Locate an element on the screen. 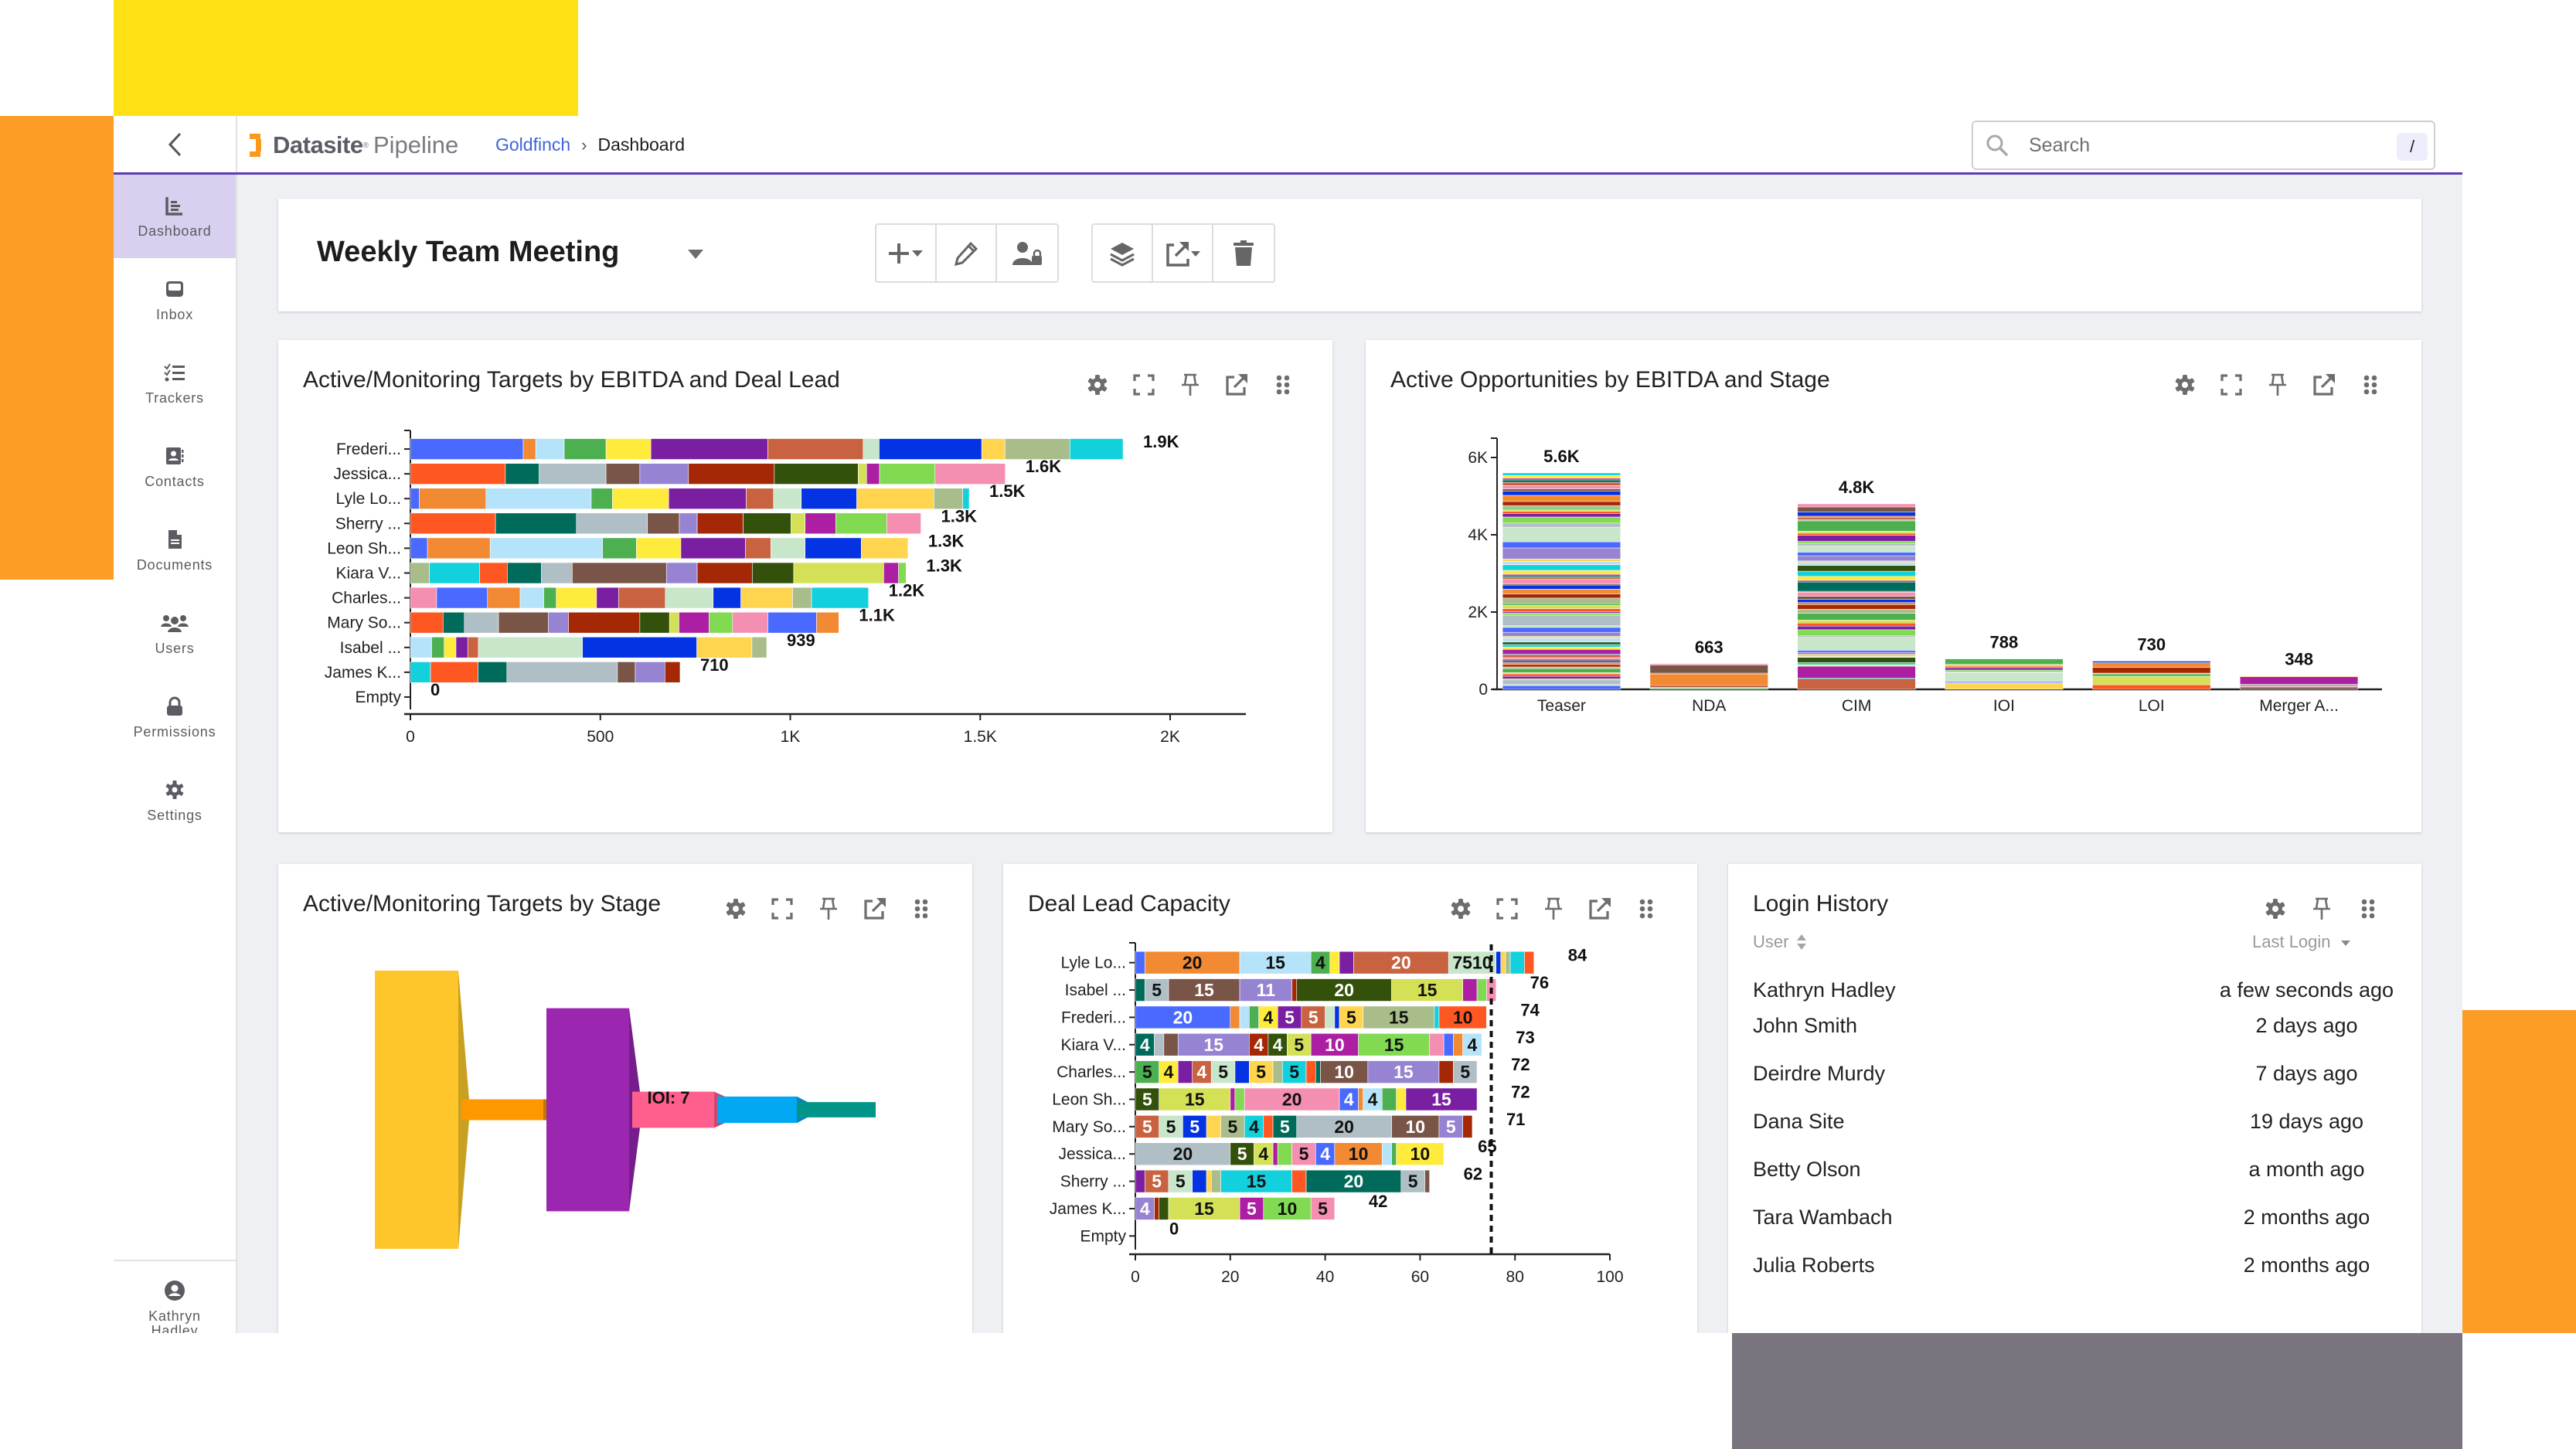  column-header-user: User is located at coordinates (1780, 942).